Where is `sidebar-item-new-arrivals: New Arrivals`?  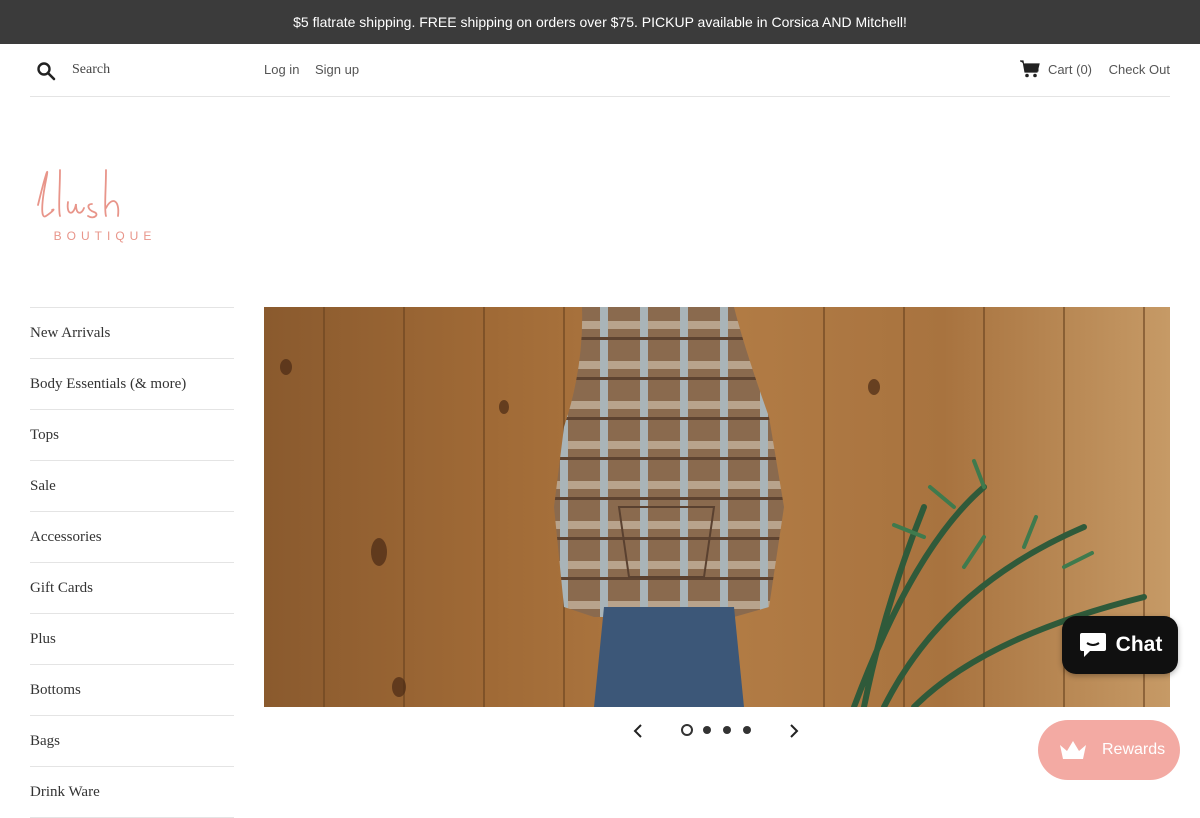 sidebar-item-new-arrivals: New Arrivals is located at coordinates (132, 333).